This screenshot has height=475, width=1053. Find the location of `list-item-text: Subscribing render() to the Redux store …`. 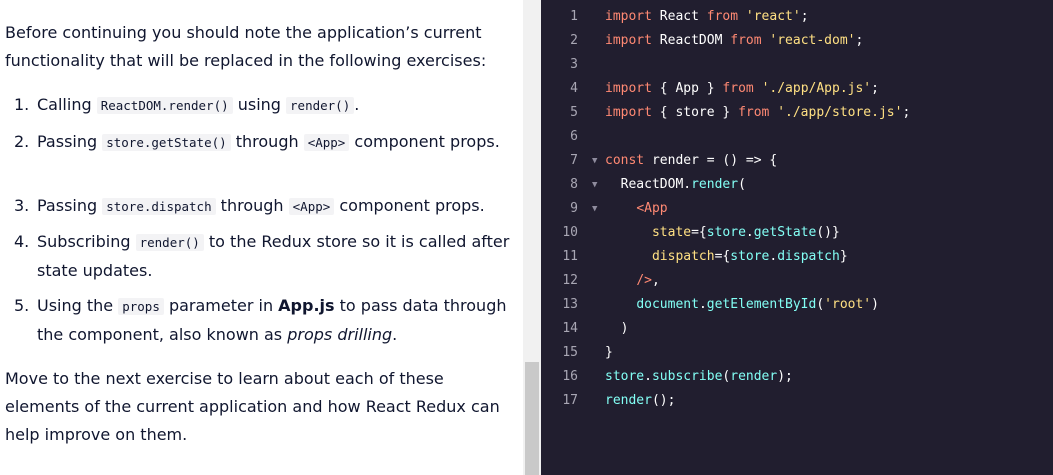

list-item-text: Subscribing render() to the Redux store … is located at coordinates (264, 256).